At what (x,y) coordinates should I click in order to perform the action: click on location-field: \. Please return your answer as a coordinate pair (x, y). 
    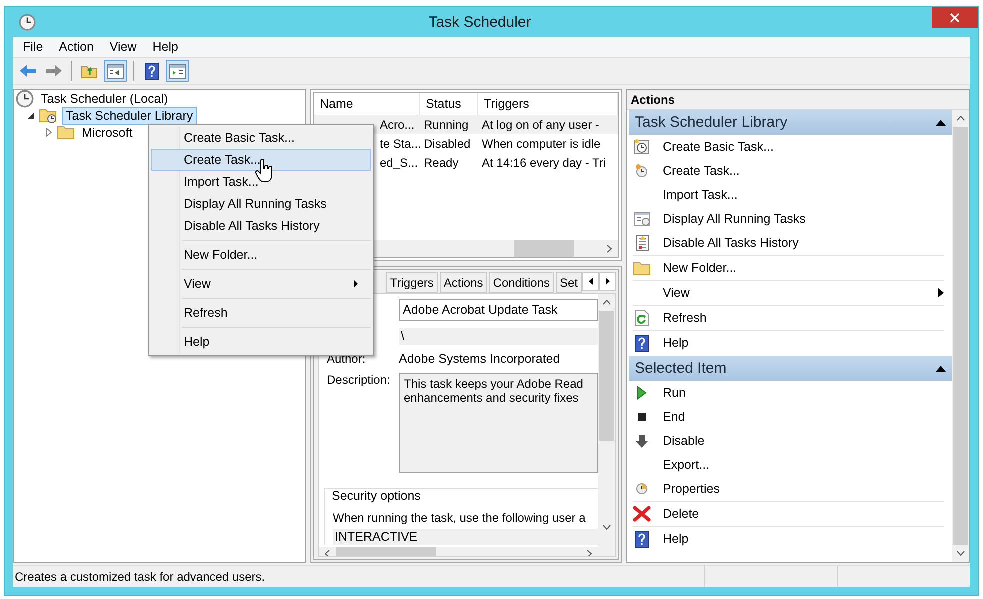
    Looking at the image, I should click on (498, 336).